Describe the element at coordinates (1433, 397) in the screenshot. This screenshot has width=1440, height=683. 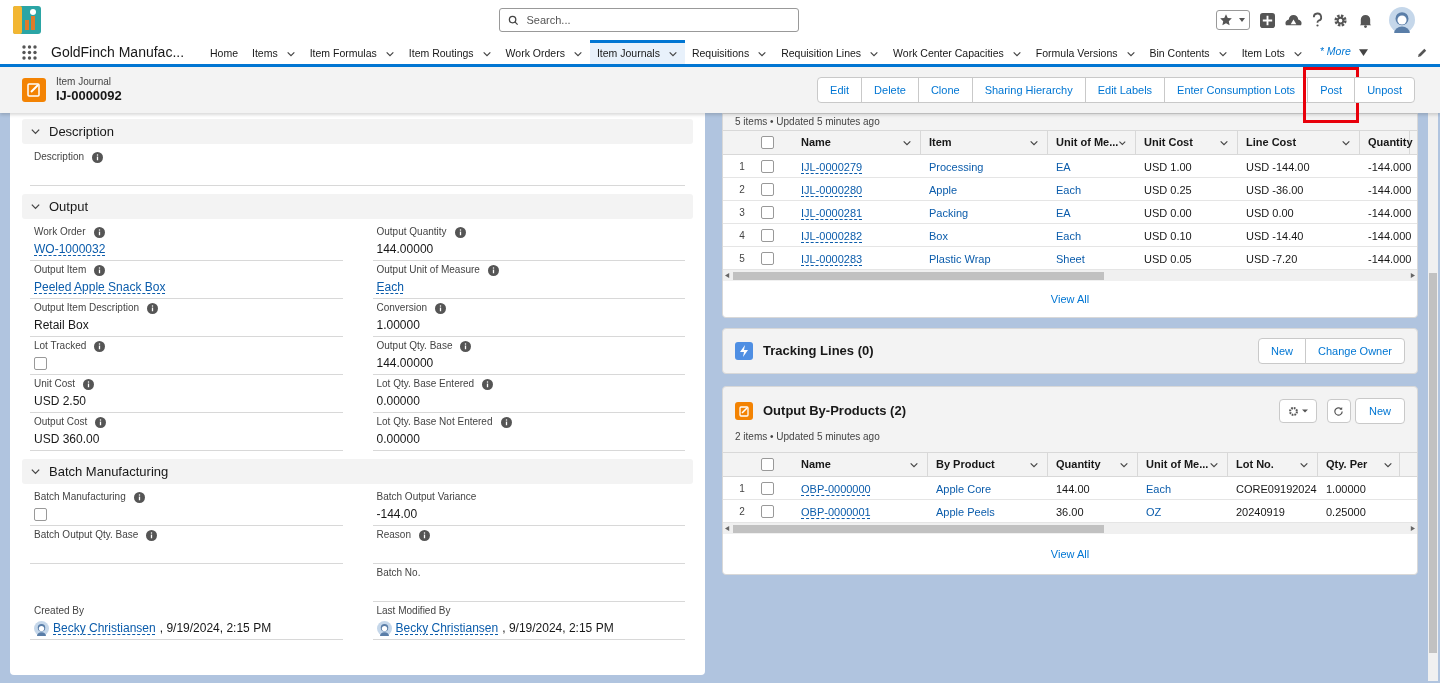
I see `vertical-scrollbar` at that location.